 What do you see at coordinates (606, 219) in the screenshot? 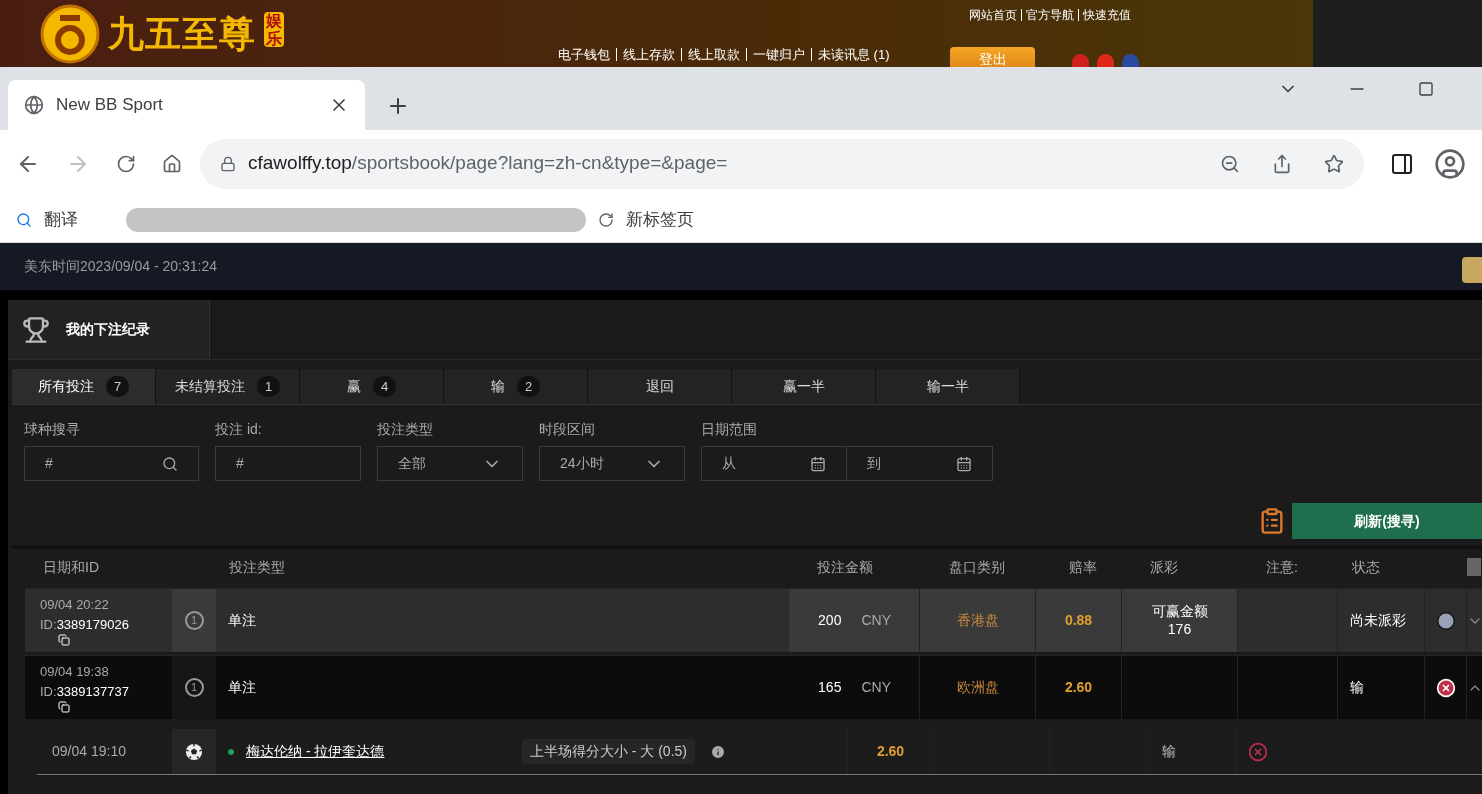
I see `bookmark-icon` at bounding box center [606, 219].